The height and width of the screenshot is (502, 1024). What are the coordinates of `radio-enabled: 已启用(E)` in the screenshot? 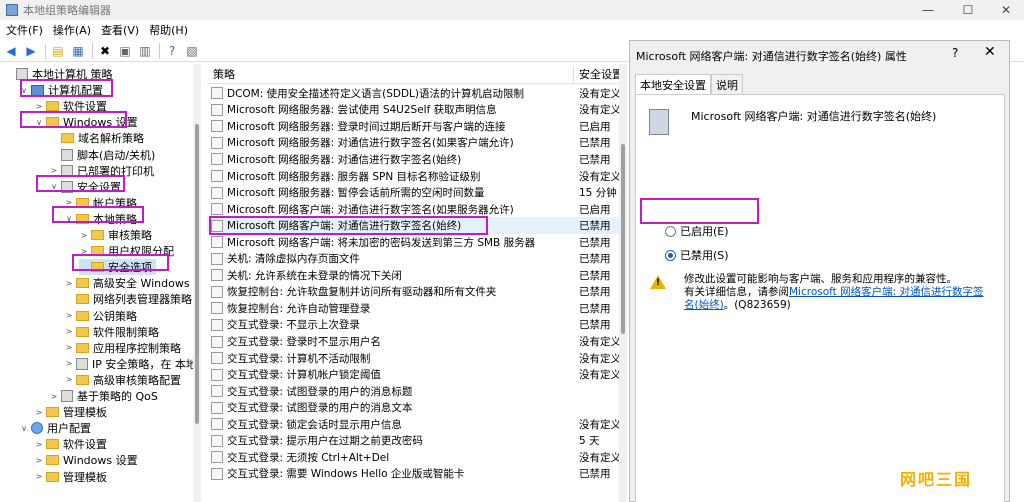 It's located at (697, 231).